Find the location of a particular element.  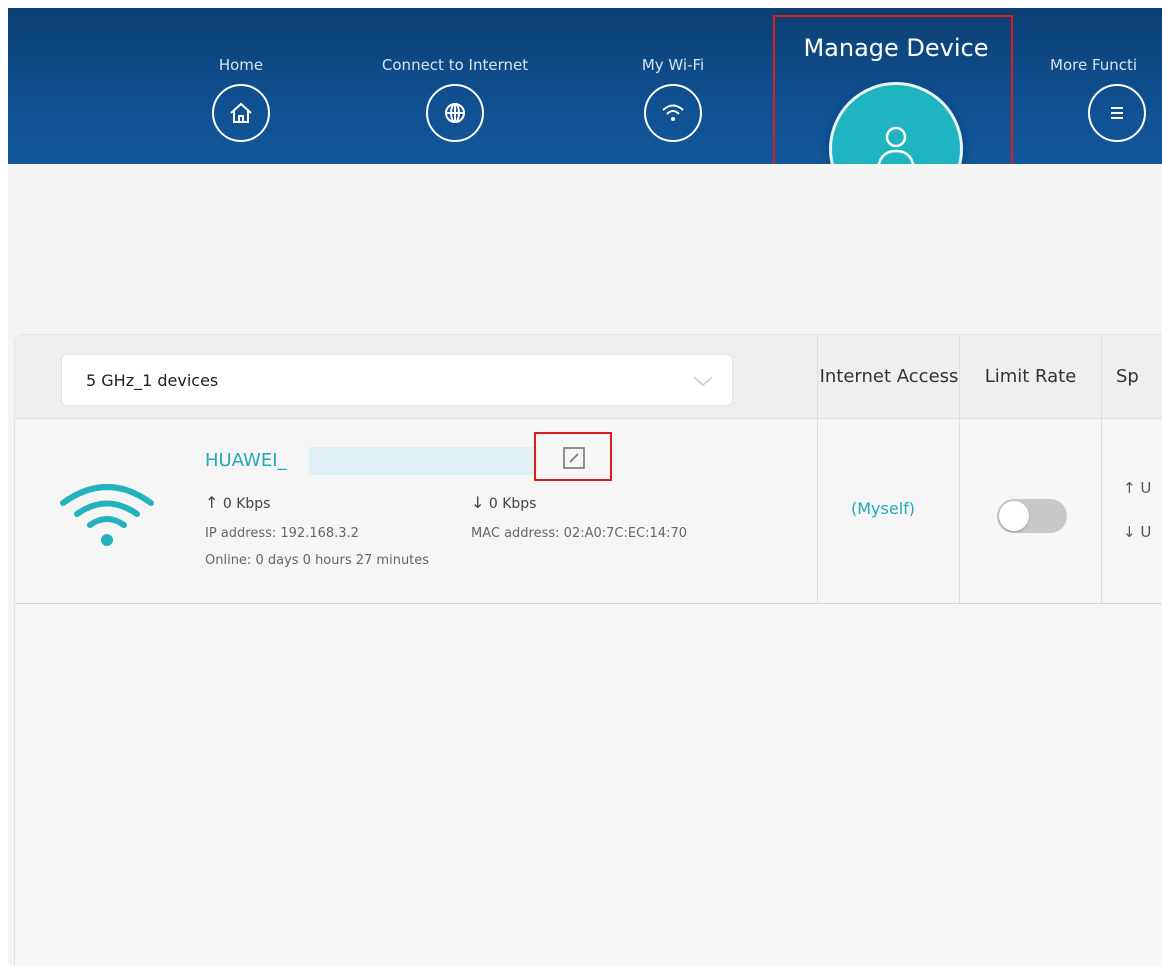

speed-download: ↓ U is located at coordinates (1137, 532).